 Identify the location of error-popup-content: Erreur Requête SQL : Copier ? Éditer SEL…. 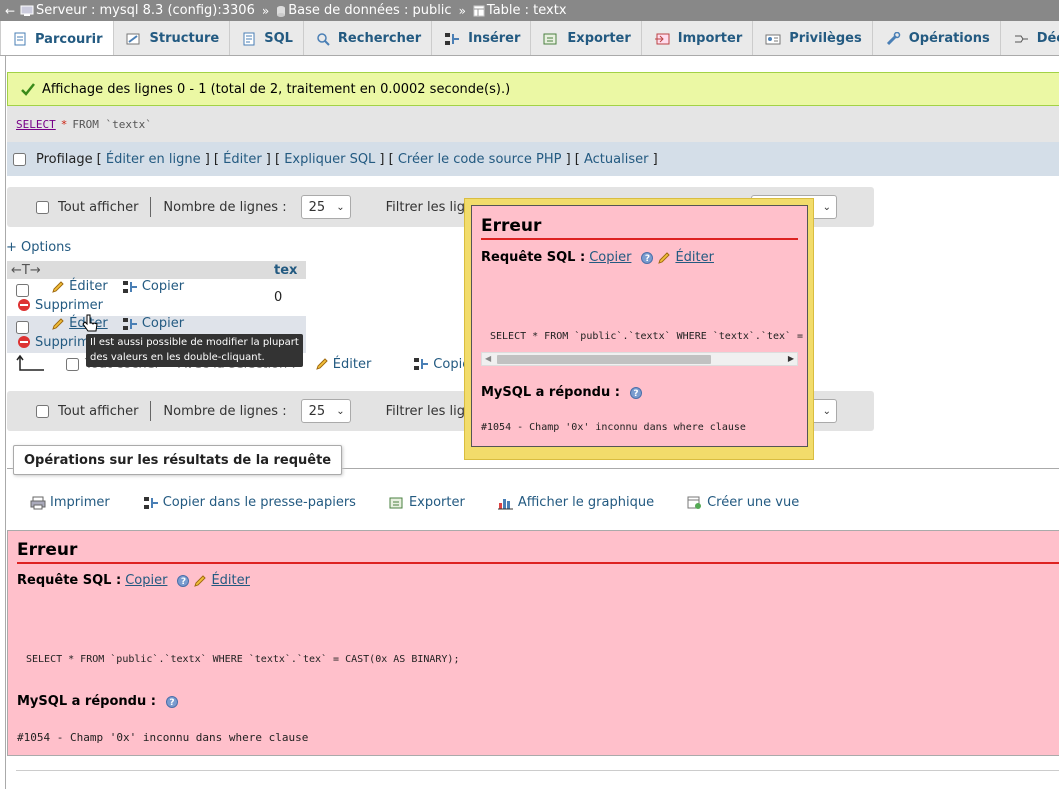
(639, 326).